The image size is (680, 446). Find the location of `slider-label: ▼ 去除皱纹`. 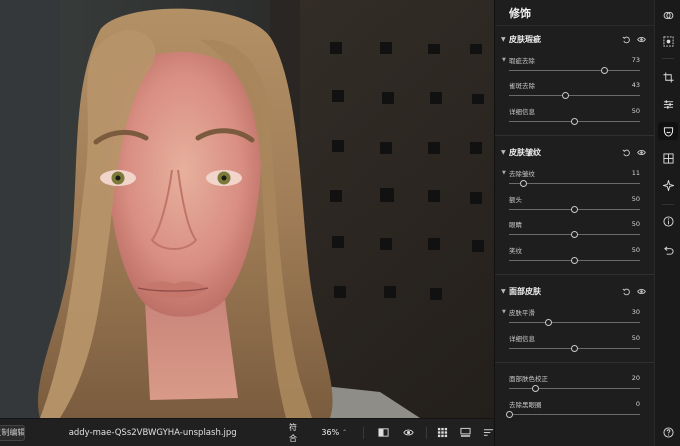

slider-label: ▼ 去除皱纹 is located at coordinates (518, 173).